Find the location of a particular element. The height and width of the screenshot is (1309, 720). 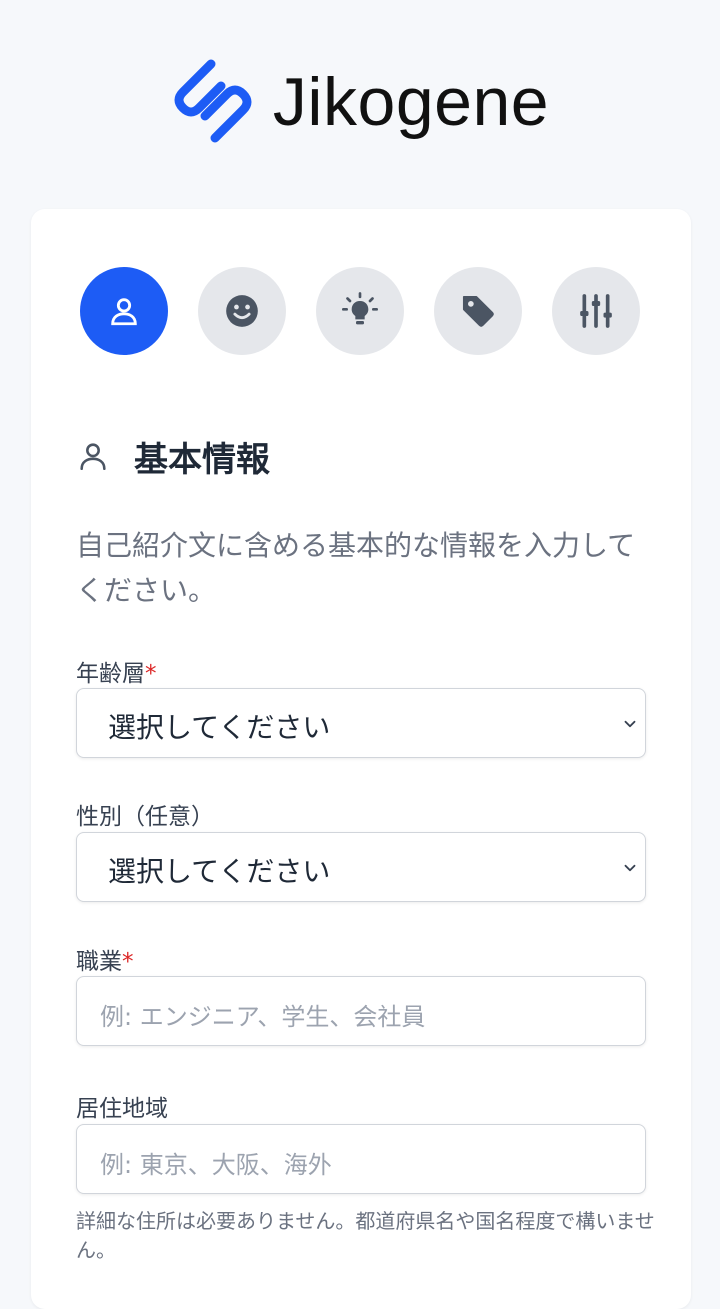

age-label: 年齢層* is located at coordinates (116, 671).